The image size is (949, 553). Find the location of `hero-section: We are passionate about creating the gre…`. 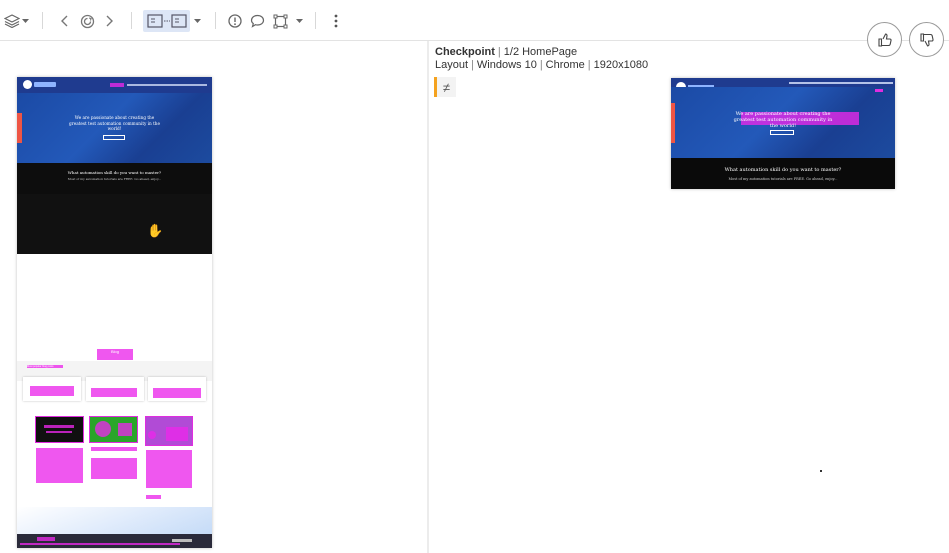

hero-section: We are passionate about creating the gre… is located at coordinates (114, 128).